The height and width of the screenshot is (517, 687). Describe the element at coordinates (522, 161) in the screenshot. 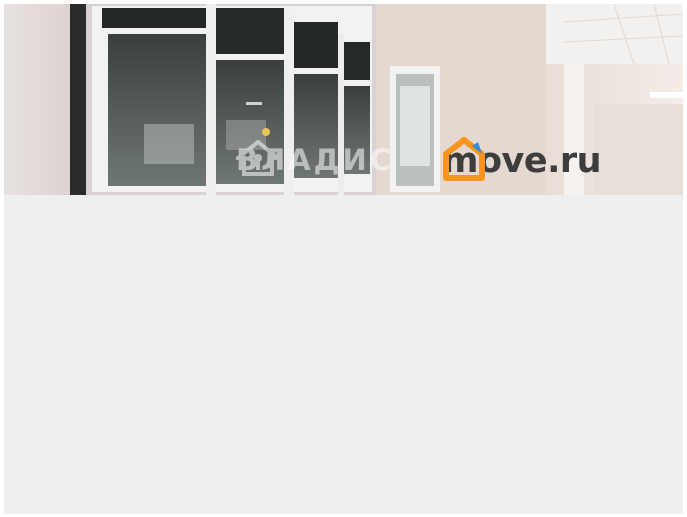

I see `move-watermark: move.ru` at that location.